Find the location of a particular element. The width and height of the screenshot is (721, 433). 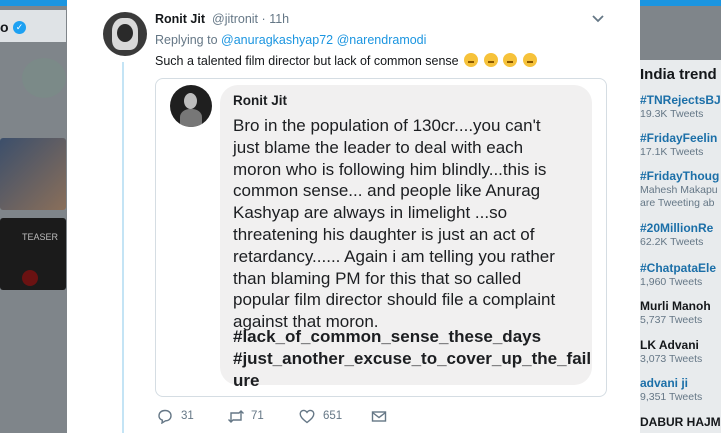

retweet-count: 71 is located at coordinates (257, 416).